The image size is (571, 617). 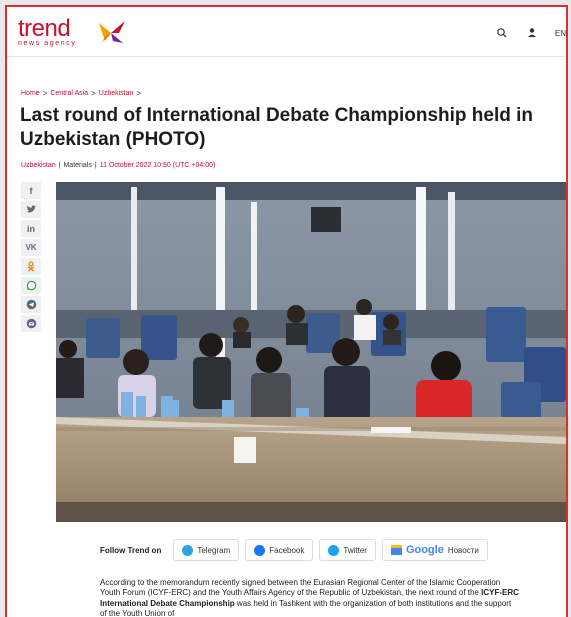 I want to click on linkedin-icon: in, so click(x=31, y=228).